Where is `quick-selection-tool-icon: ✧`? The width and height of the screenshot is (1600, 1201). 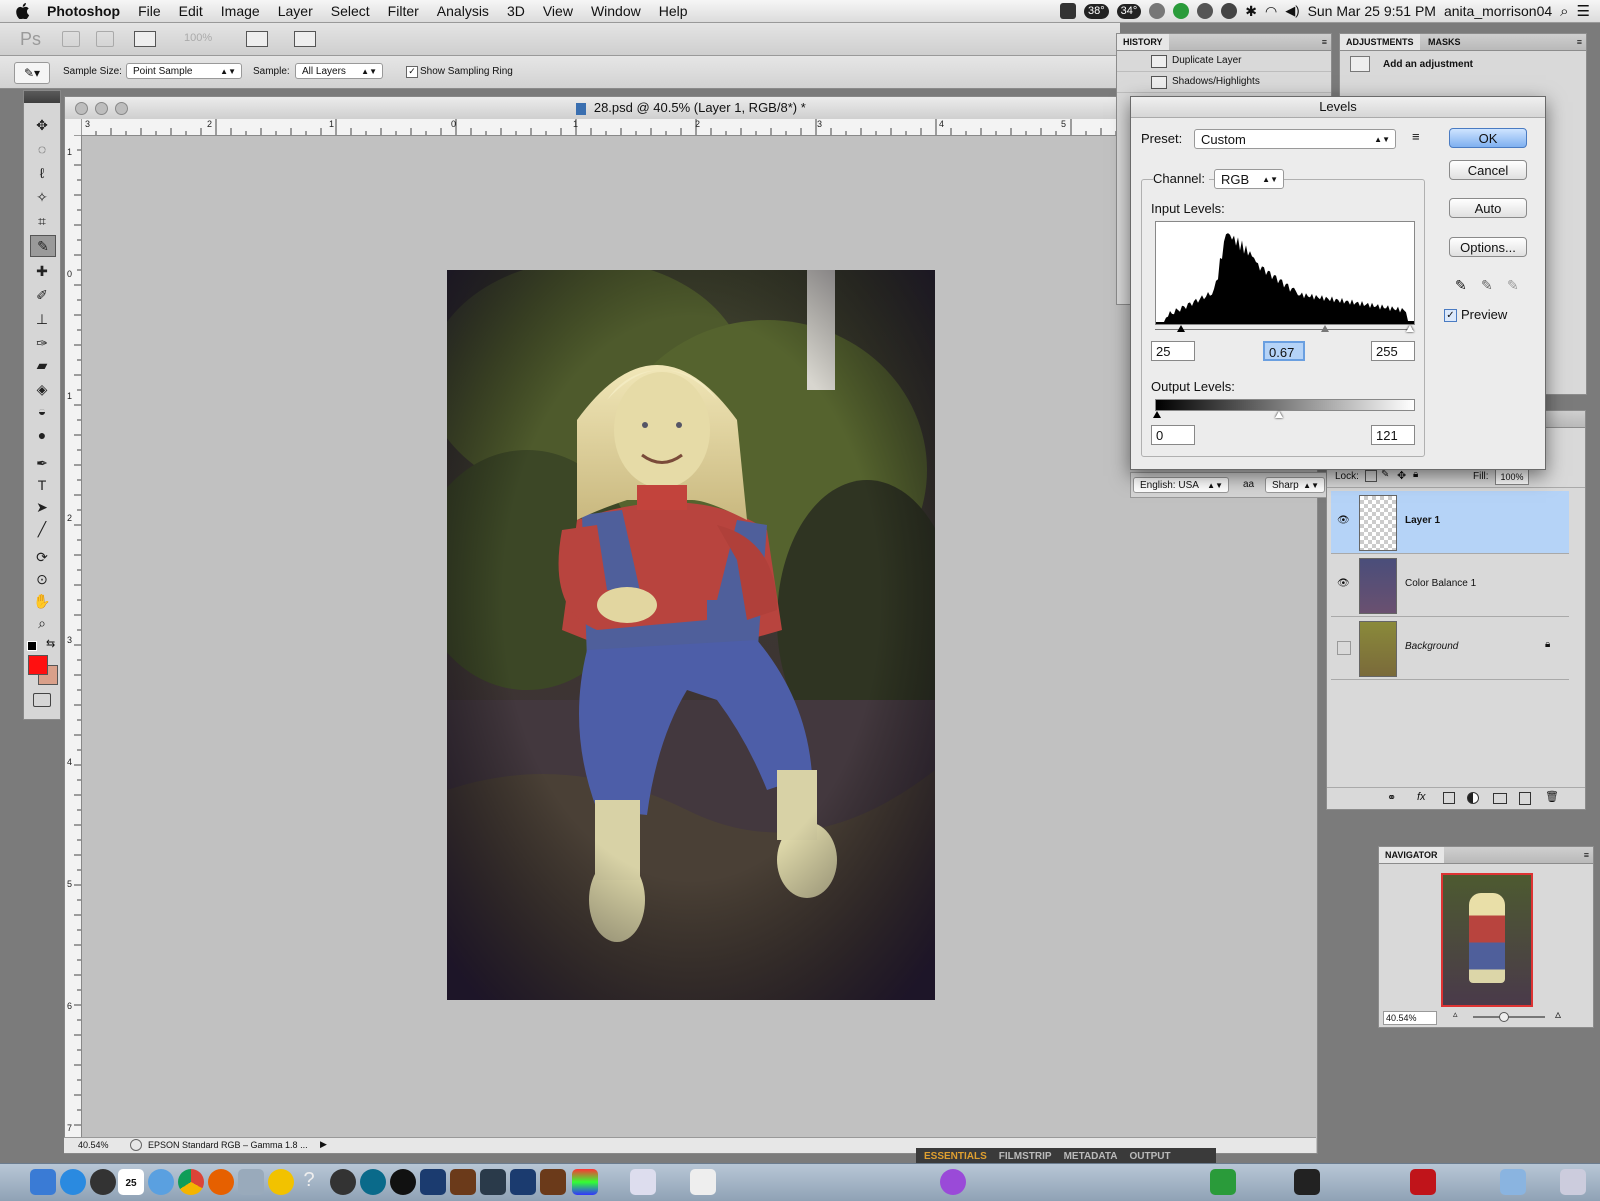 quick-selection-tool-icon: ✧ is located at coordinates (42, 197).